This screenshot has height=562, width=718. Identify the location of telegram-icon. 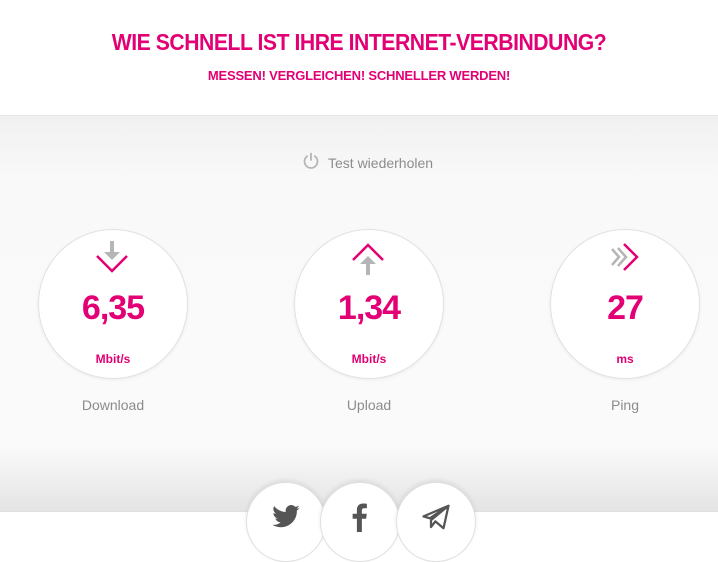
(436, 517).